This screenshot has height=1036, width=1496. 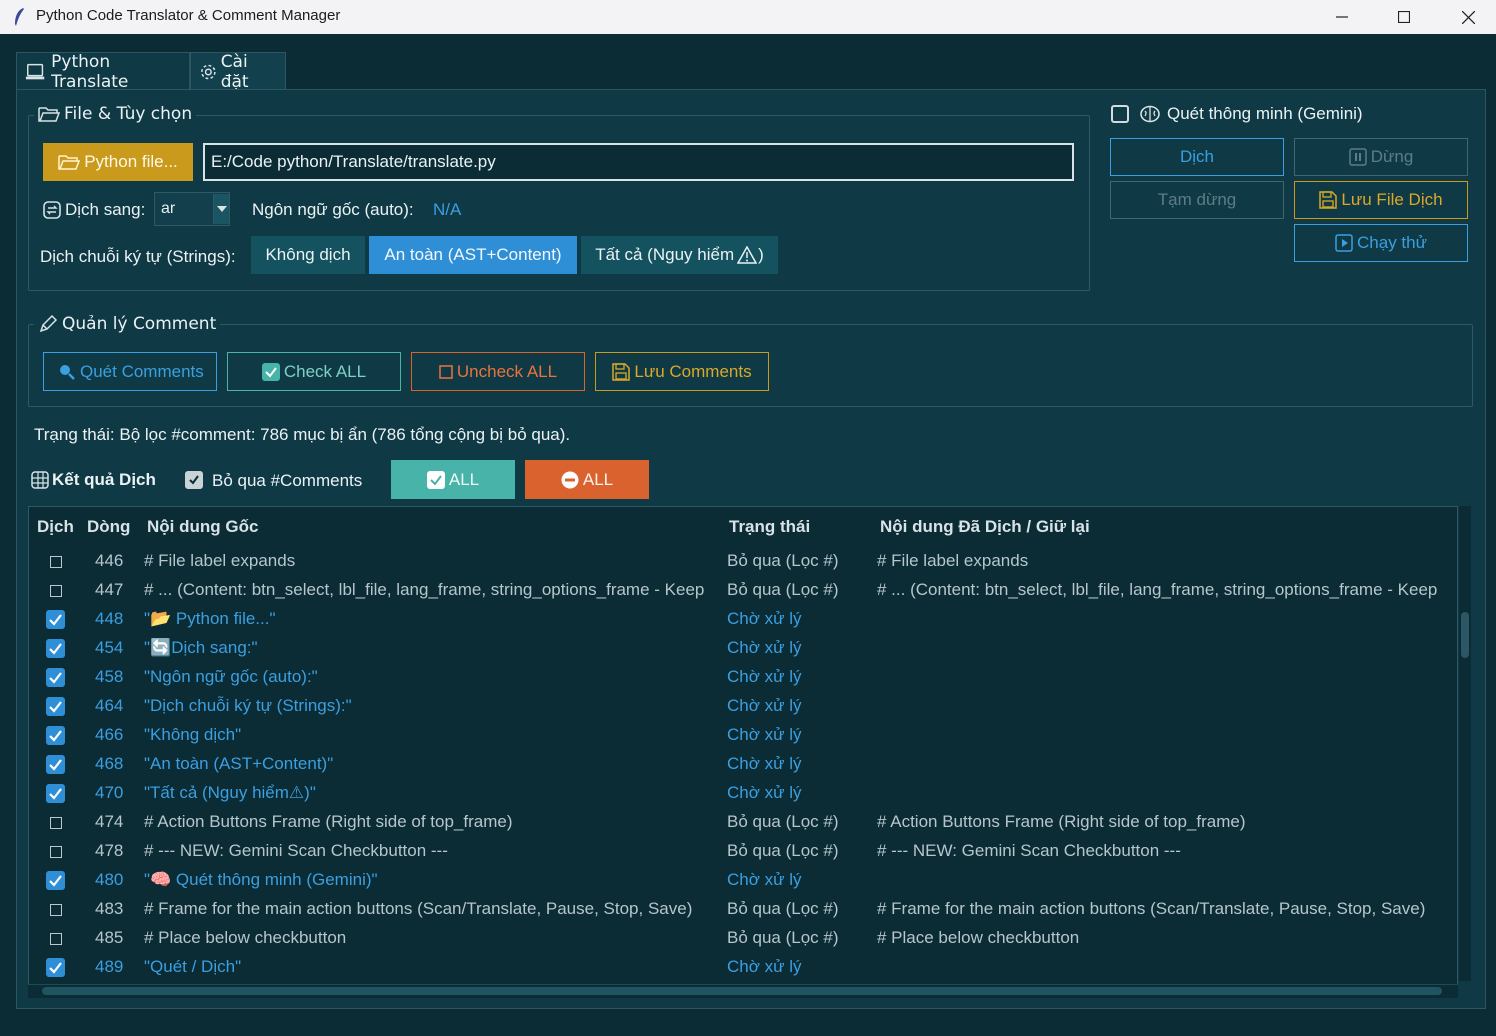 I want to click on tab-python-translate: Python Translate, so click(x=103, y=72).